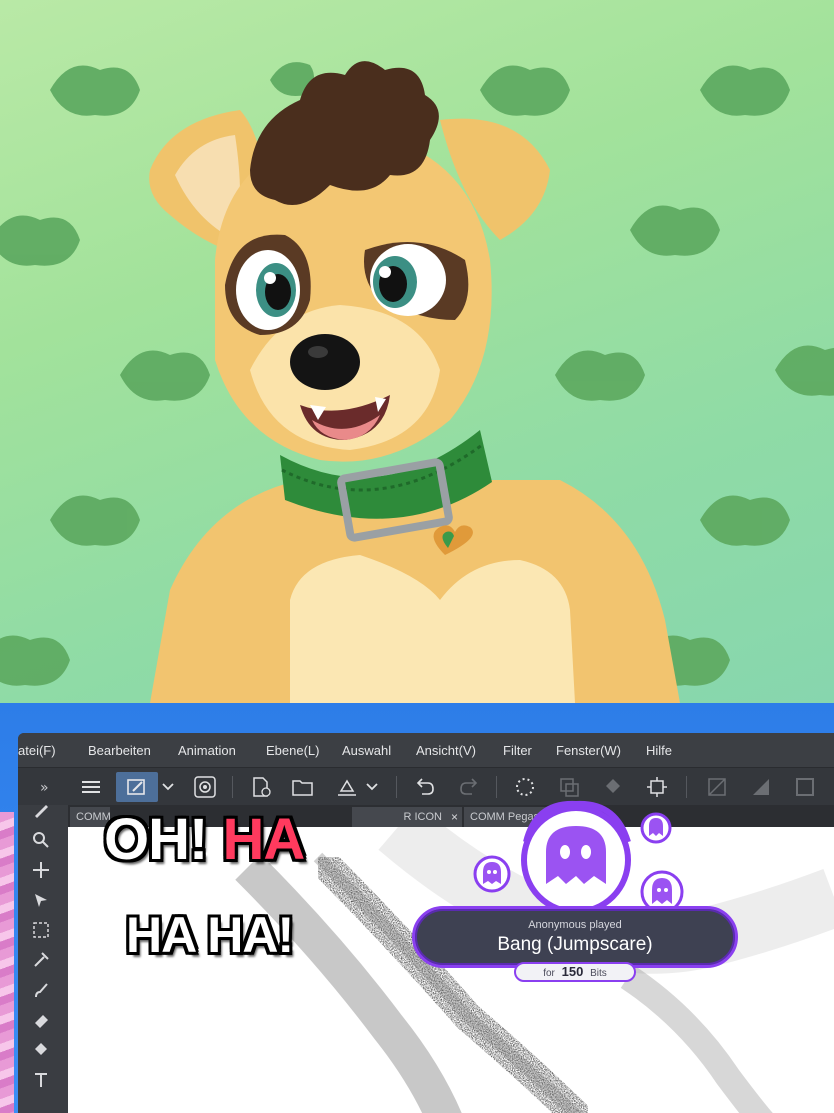 This screenshot has height=1113, width=834. Describe the element at coordinates (575, 925) in the screenshot. I see `alert-user-line: Anonymous played` at that location.